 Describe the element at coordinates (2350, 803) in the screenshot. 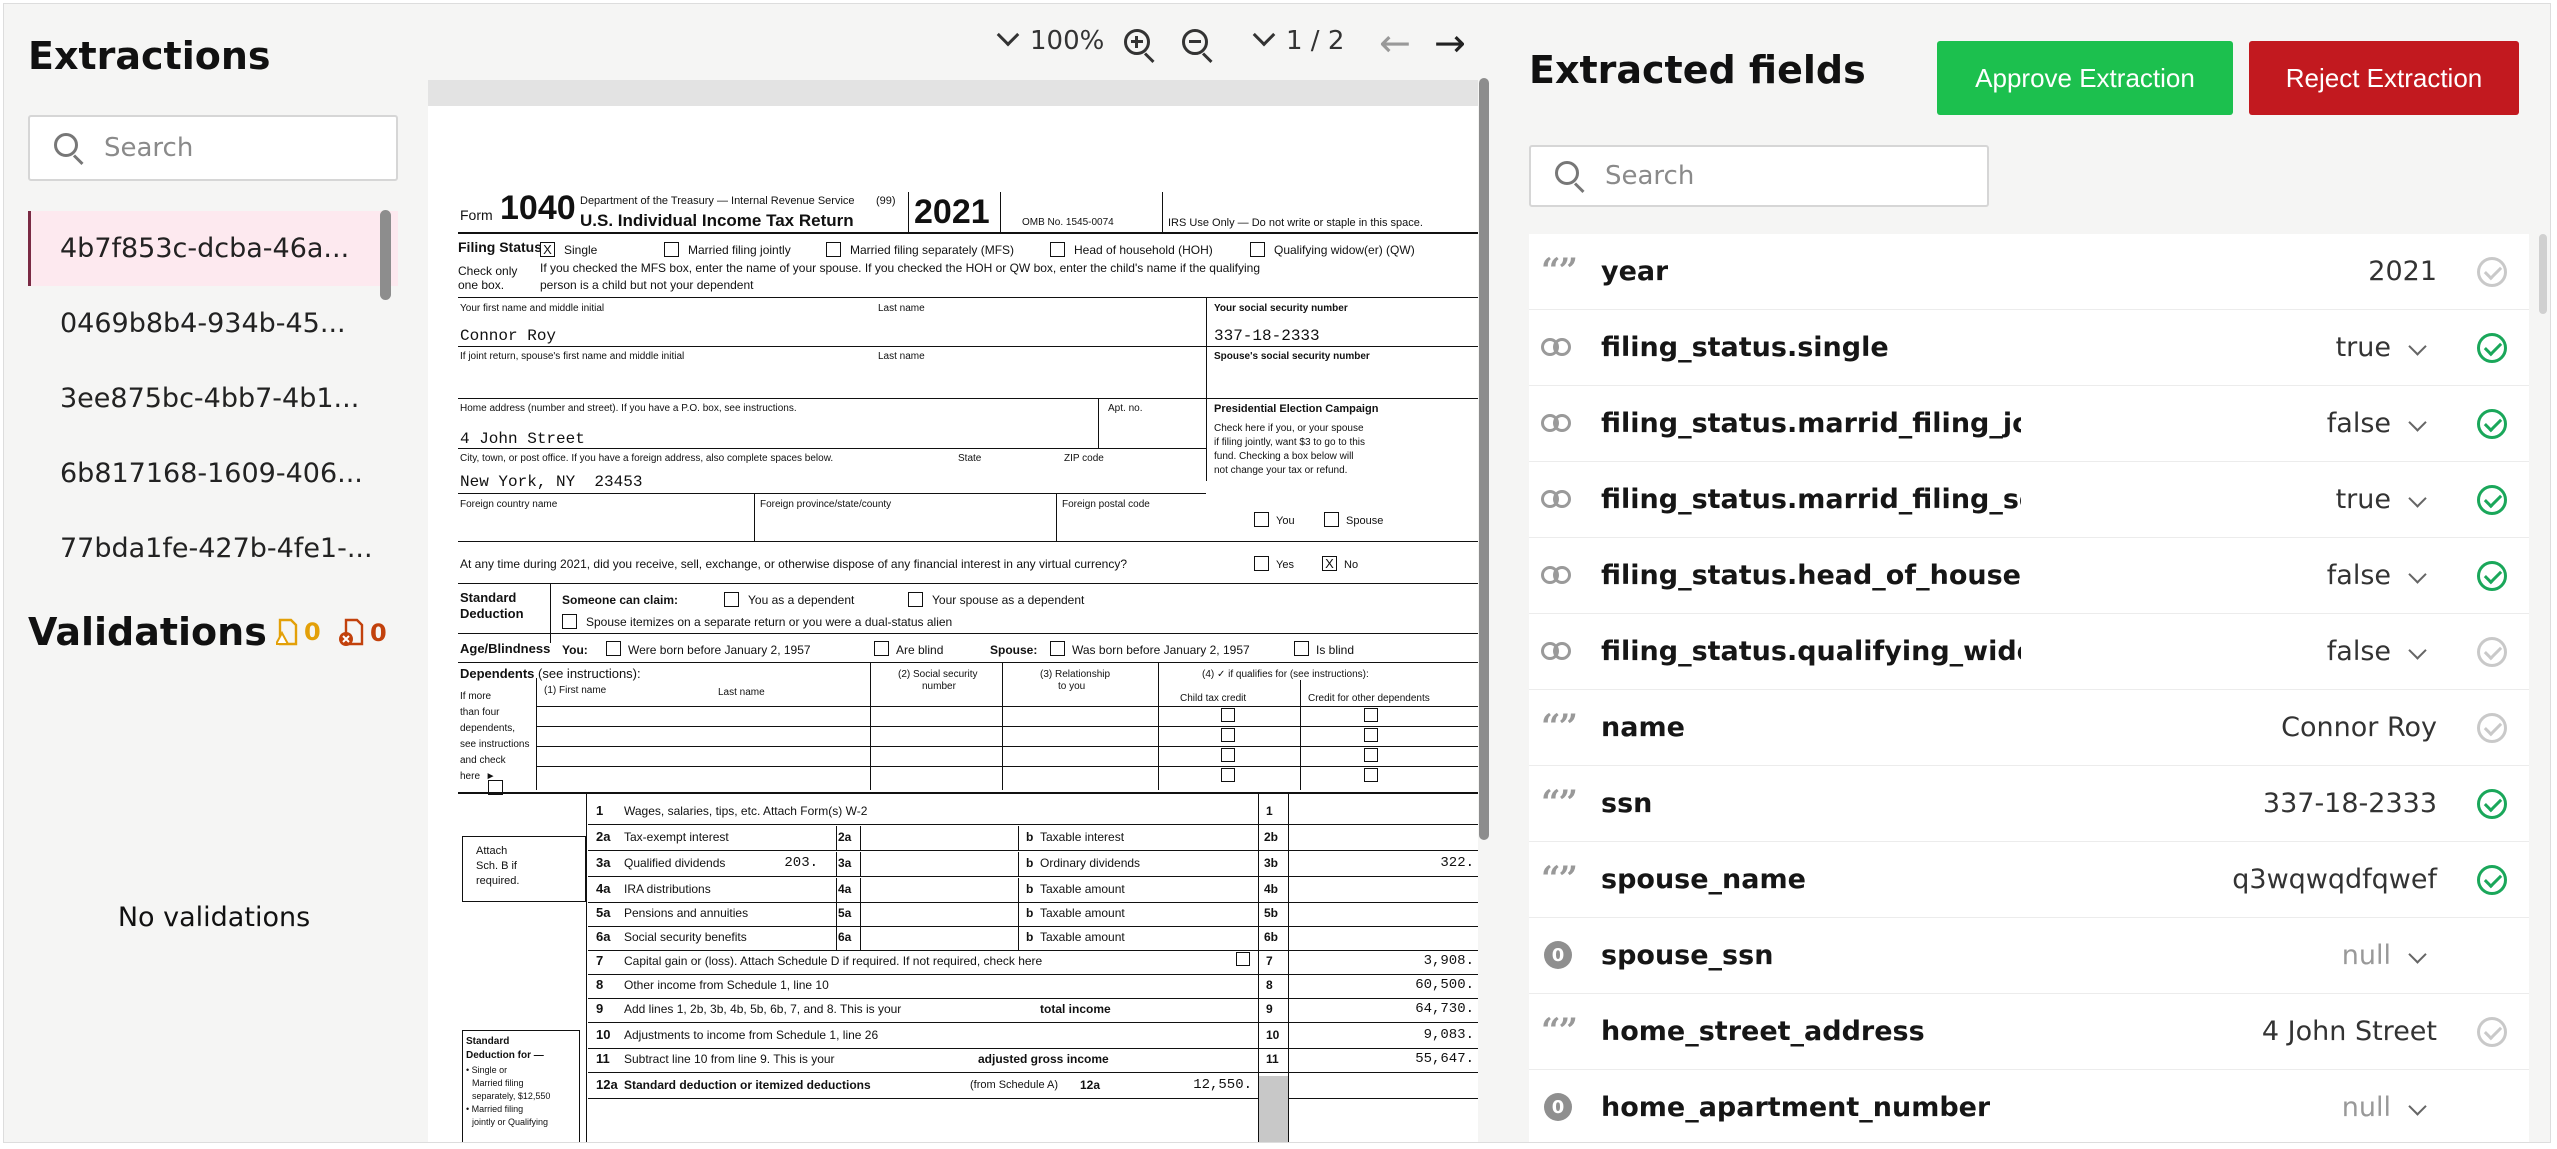

I see `field-value: 337-18-2333` at that location.